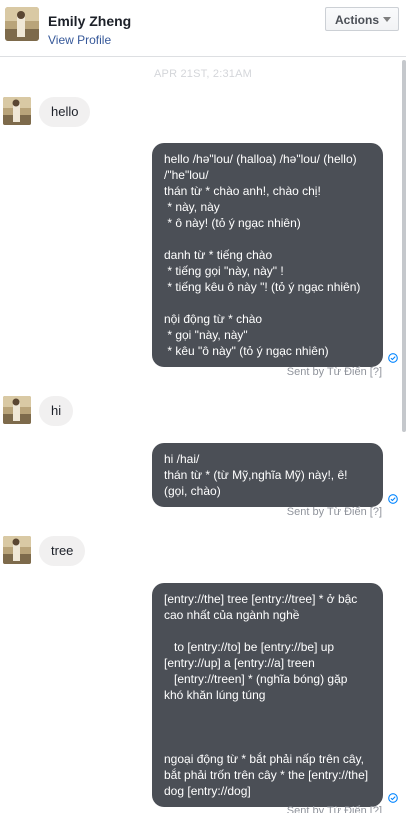 This screenshot has height=813, width=406. Describe the element at coordinates (246, 351) in the screenshot. I see `message-line: * kêu "ô này" (tỏ ý ngạc nhiên)` at that location.